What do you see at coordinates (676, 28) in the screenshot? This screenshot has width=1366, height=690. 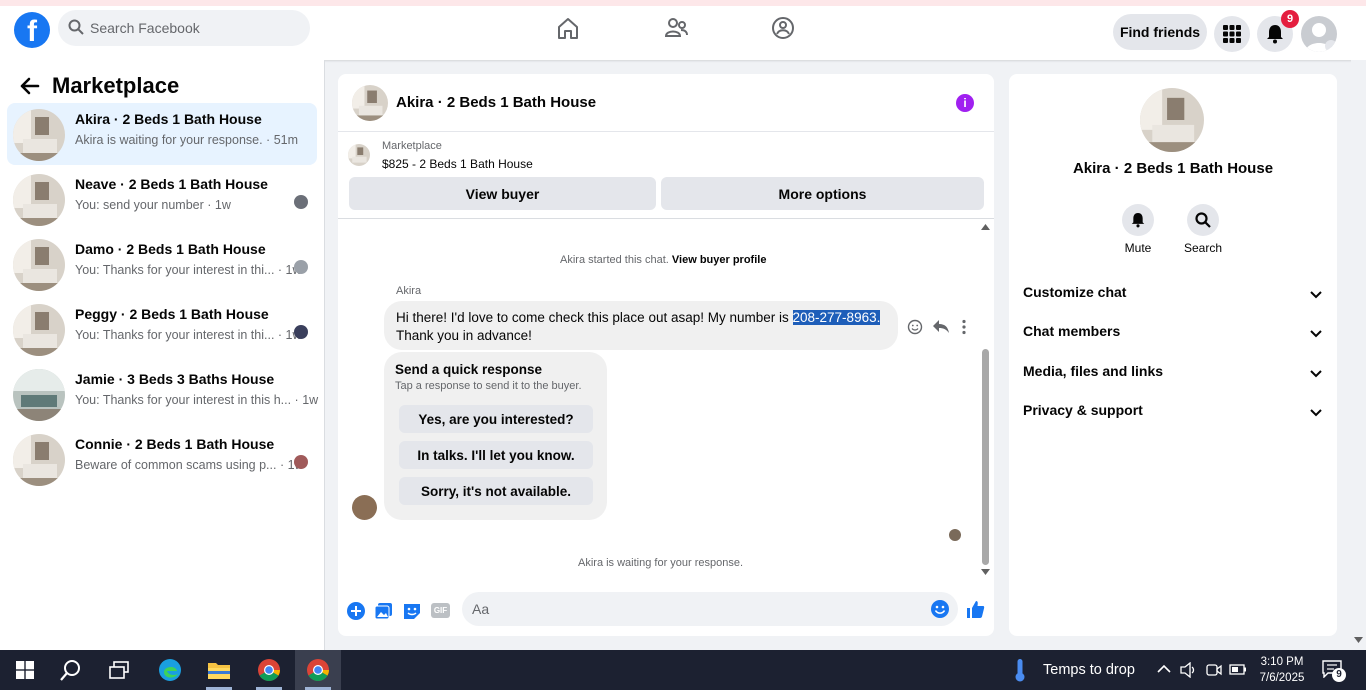 I see `friends-icon` at bounding box center [676, 28].